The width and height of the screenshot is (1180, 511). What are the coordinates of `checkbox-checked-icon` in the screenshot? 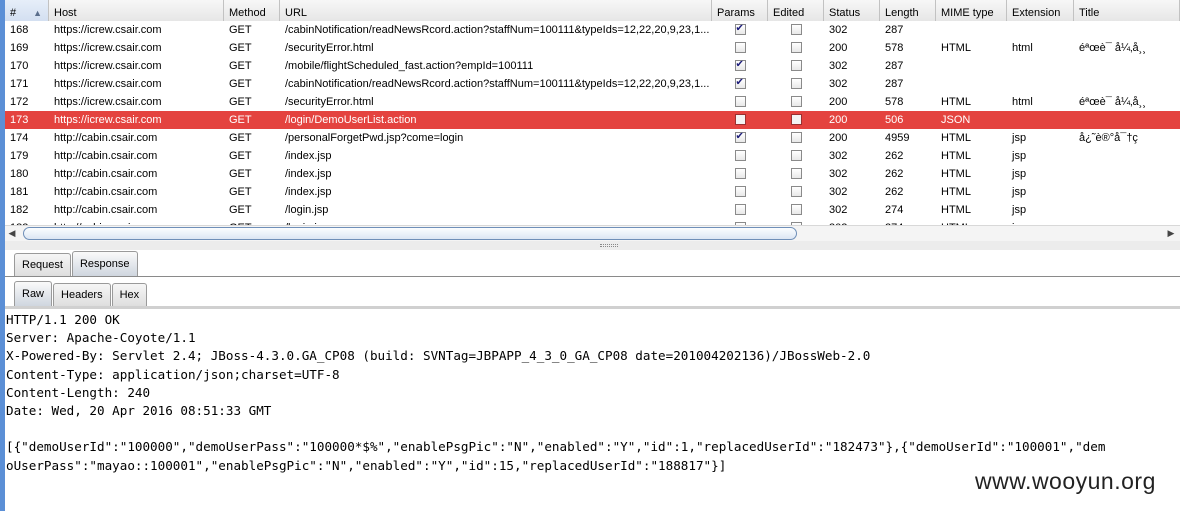 It's located at (740, 29).